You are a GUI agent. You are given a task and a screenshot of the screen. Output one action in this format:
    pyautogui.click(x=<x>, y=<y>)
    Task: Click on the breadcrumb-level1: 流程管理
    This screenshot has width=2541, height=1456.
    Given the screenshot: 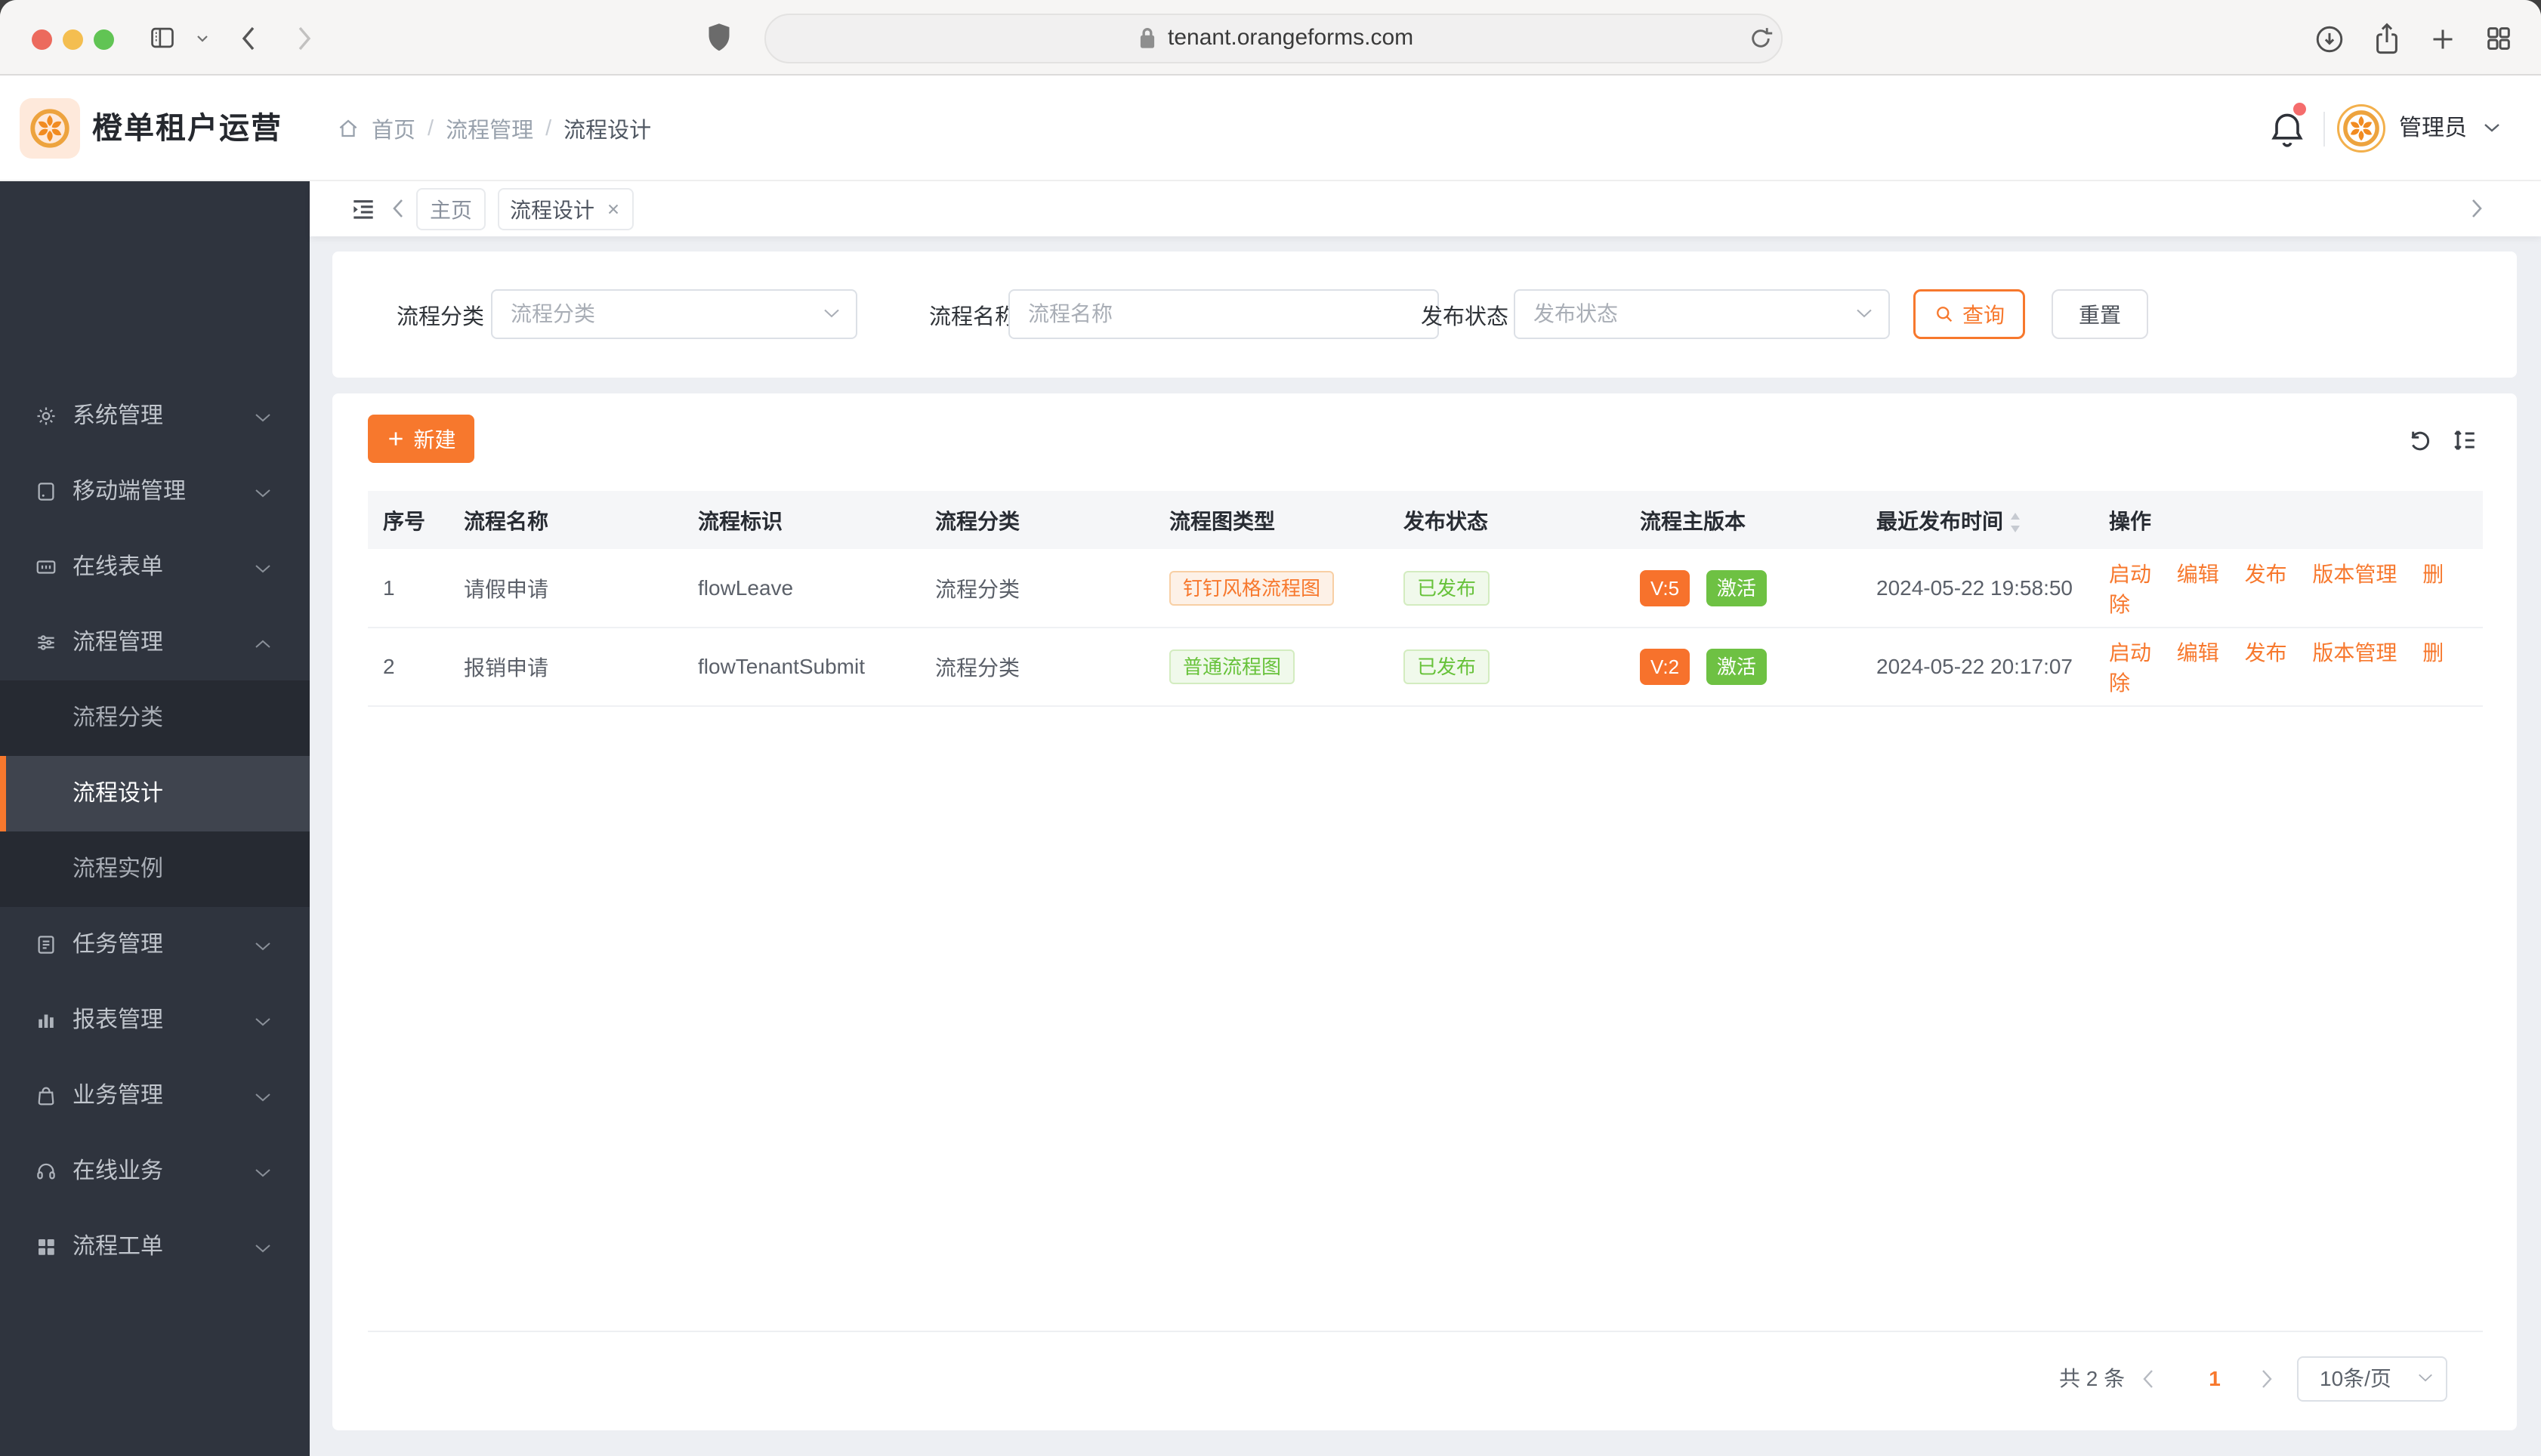 What is the action you would take?
    pyautogui.click(x=489, y=128)
    